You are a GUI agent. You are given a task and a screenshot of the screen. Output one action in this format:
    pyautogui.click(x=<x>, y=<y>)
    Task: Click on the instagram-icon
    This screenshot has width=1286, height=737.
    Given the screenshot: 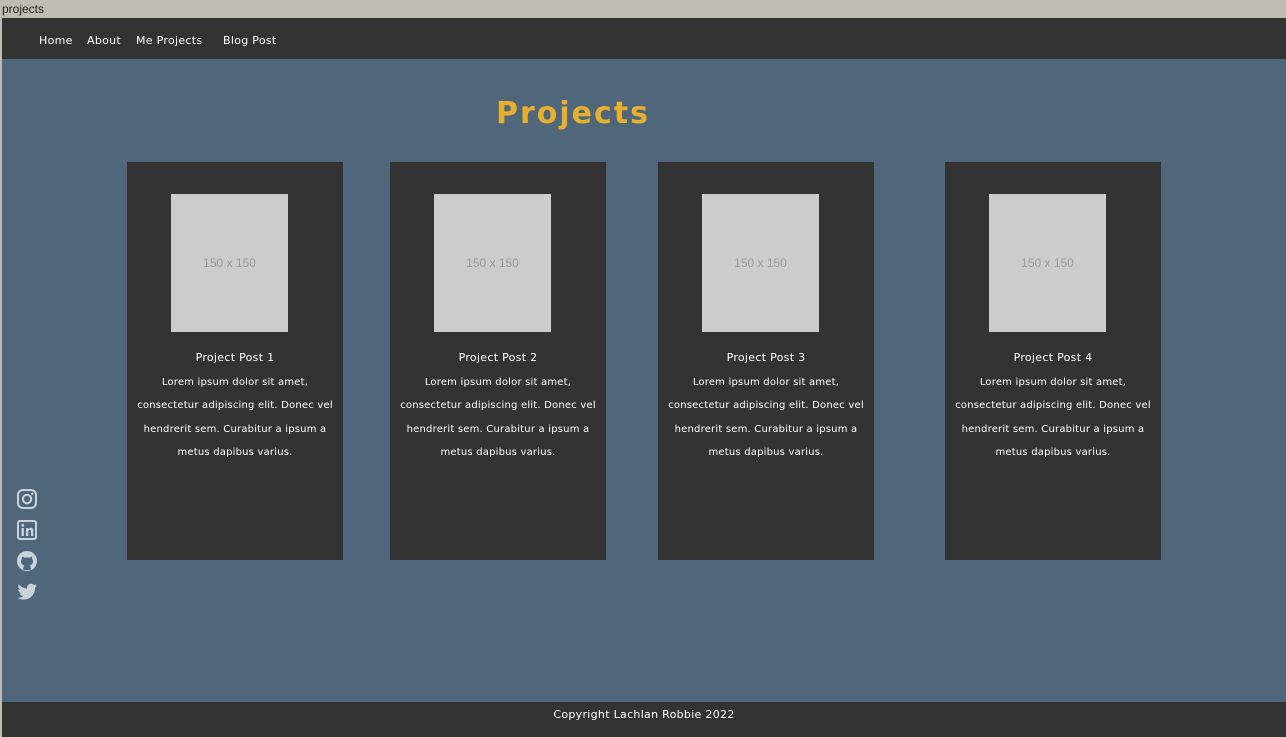 What is the action you would take?
    pyautogui.click(x=27, y=499)
    